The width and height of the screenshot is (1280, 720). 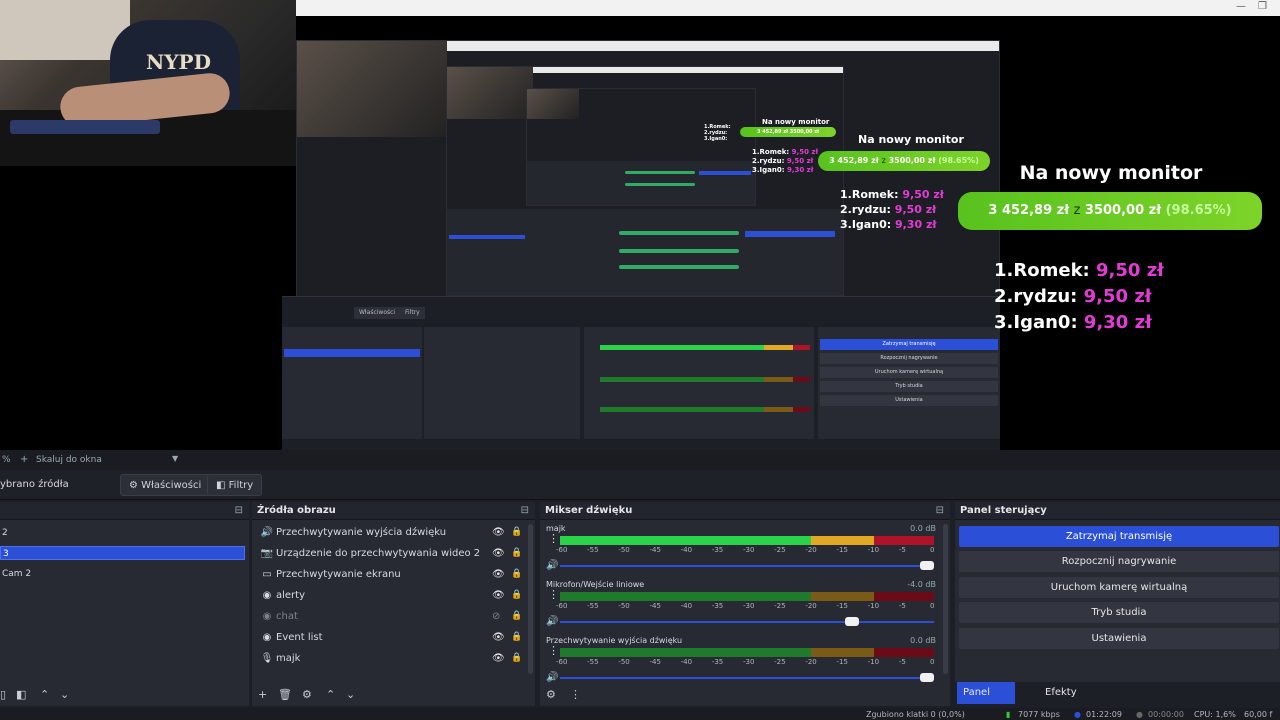 What do you see at coordinates (1119, 561) in the screenshot?
I see `start-recording-button: Rozpocznij nagrywanie` at bounding box center [1119, 561].